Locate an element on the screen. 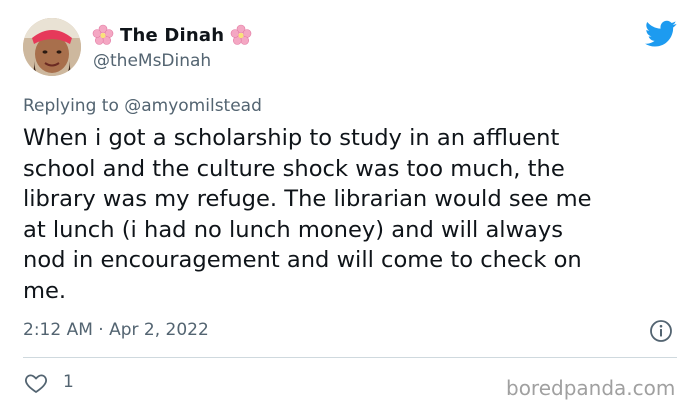 The width and height of the screenshot is (700, 410). replying-to-line: Replying to @amyomilstead is located at coordinates (142, 106).